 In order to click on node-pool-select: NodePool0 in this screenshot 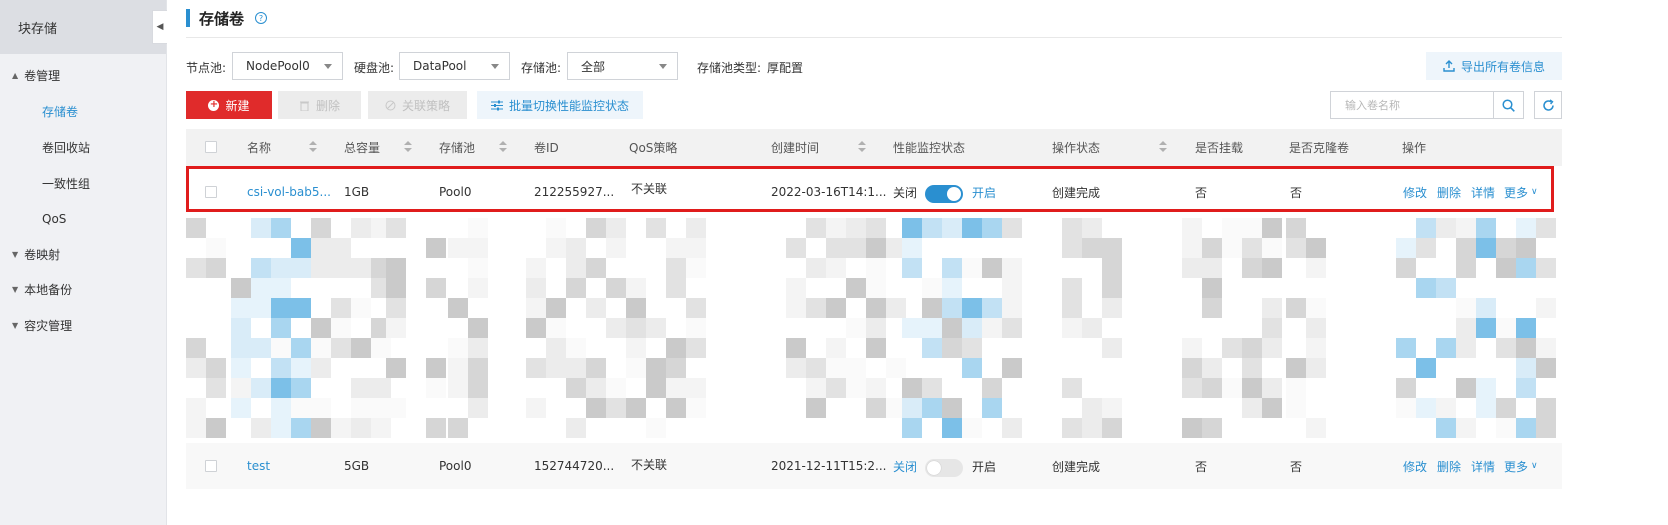, I will do `click(287, 66)`.